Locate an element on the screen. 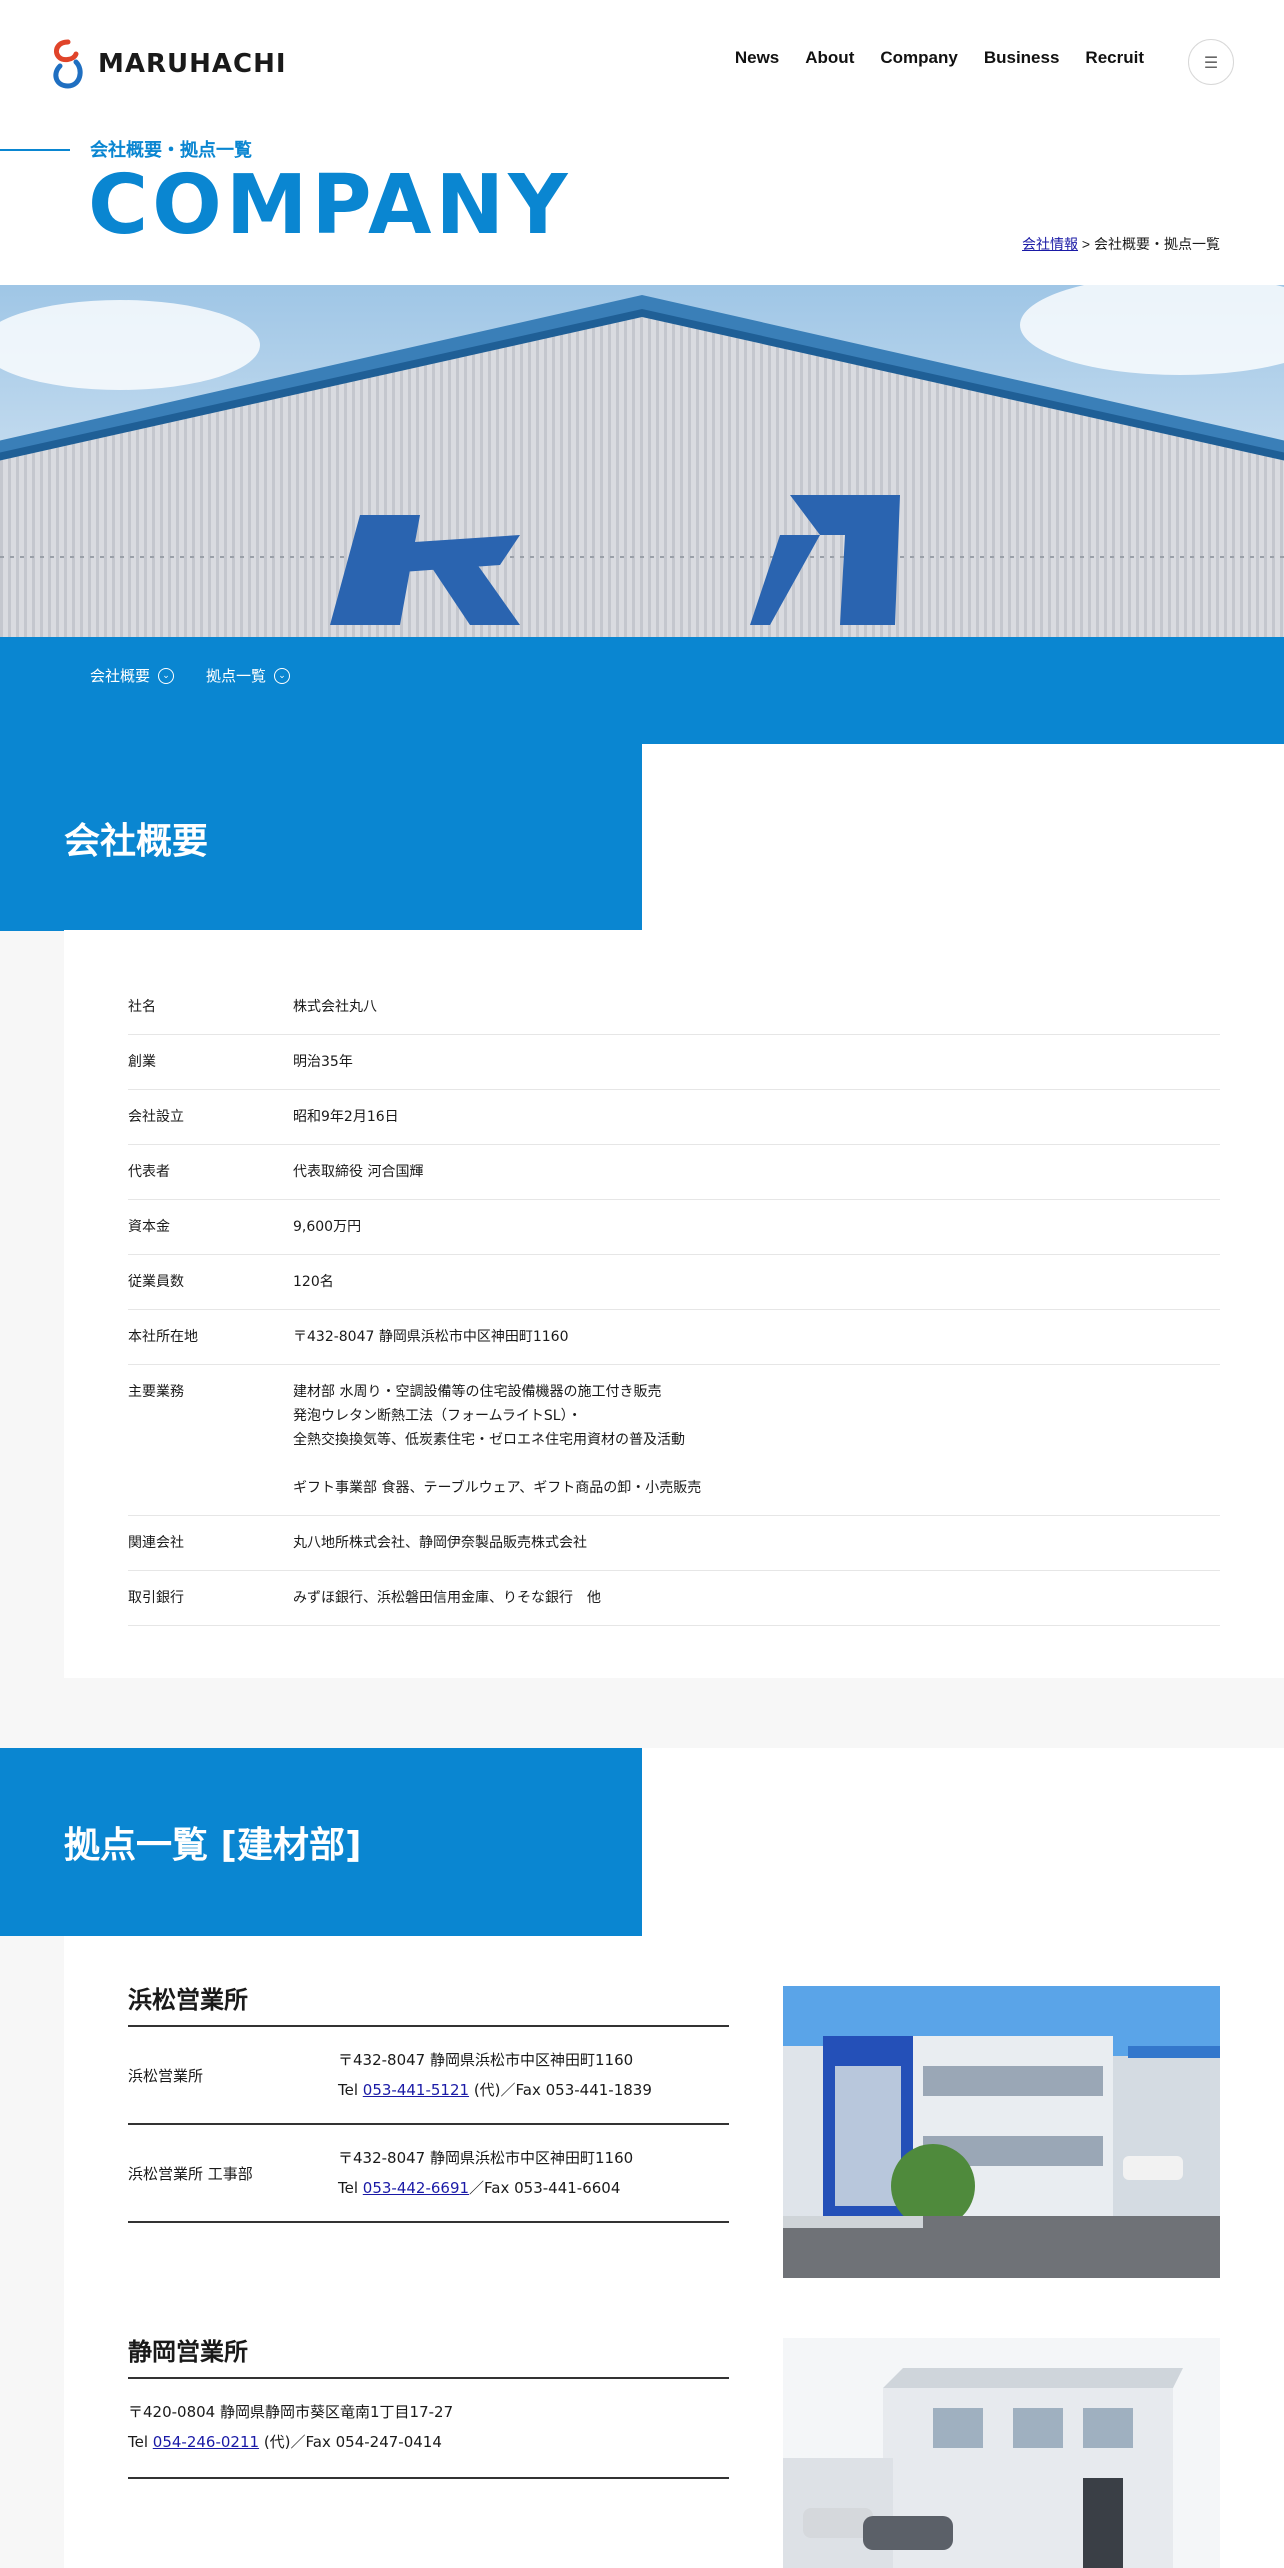 This screenshot has width=1284, height=2568. office-title: 静岡営業所 is located at coordinates (428, 2355).